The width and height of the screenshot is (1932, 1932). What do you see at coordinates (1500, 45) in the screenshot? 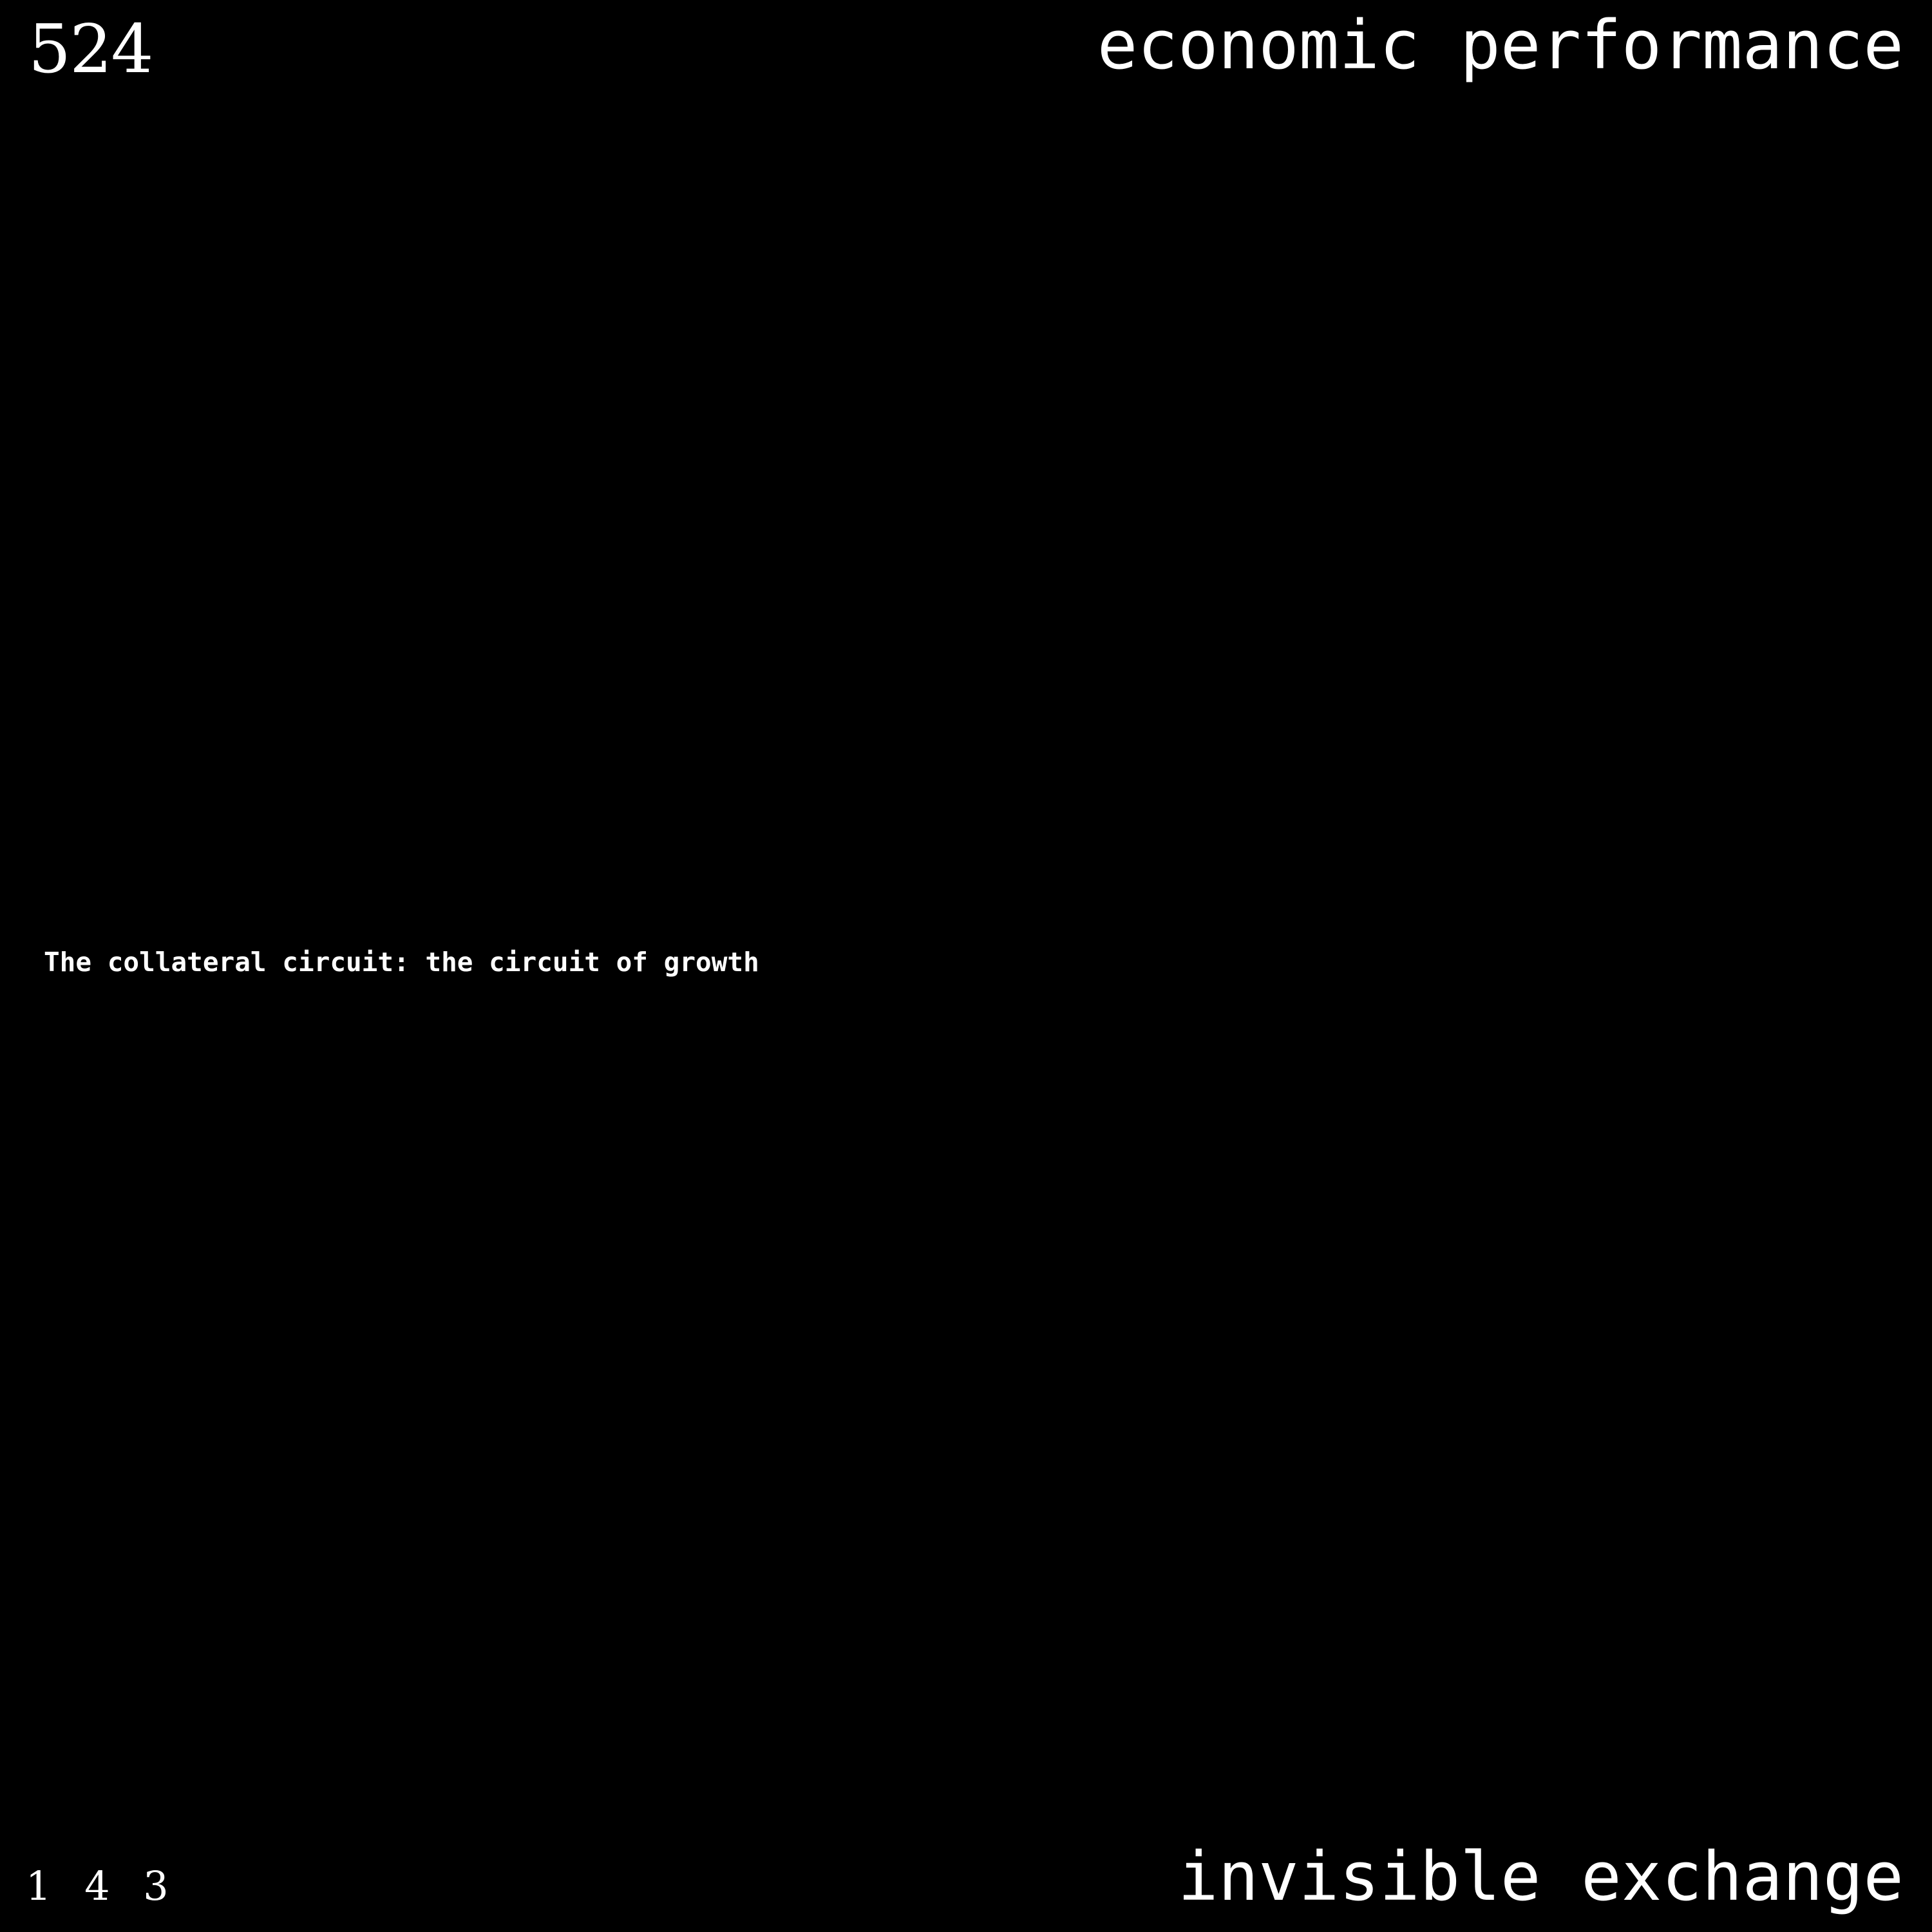
I see `header-title: economic performance` at bounding box center [1500, 45].